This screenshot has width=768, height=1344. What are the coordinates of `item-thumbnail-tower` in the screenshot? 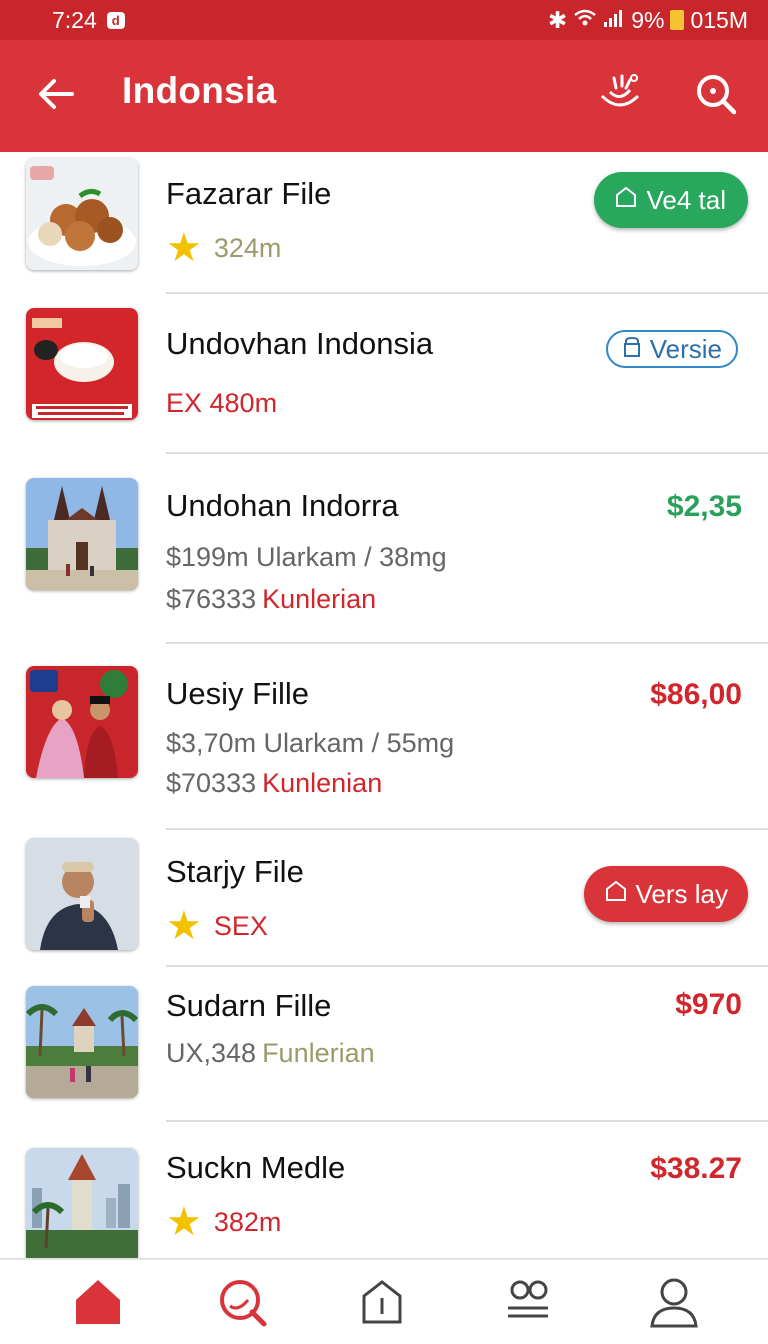 It's located at (82, 1203).